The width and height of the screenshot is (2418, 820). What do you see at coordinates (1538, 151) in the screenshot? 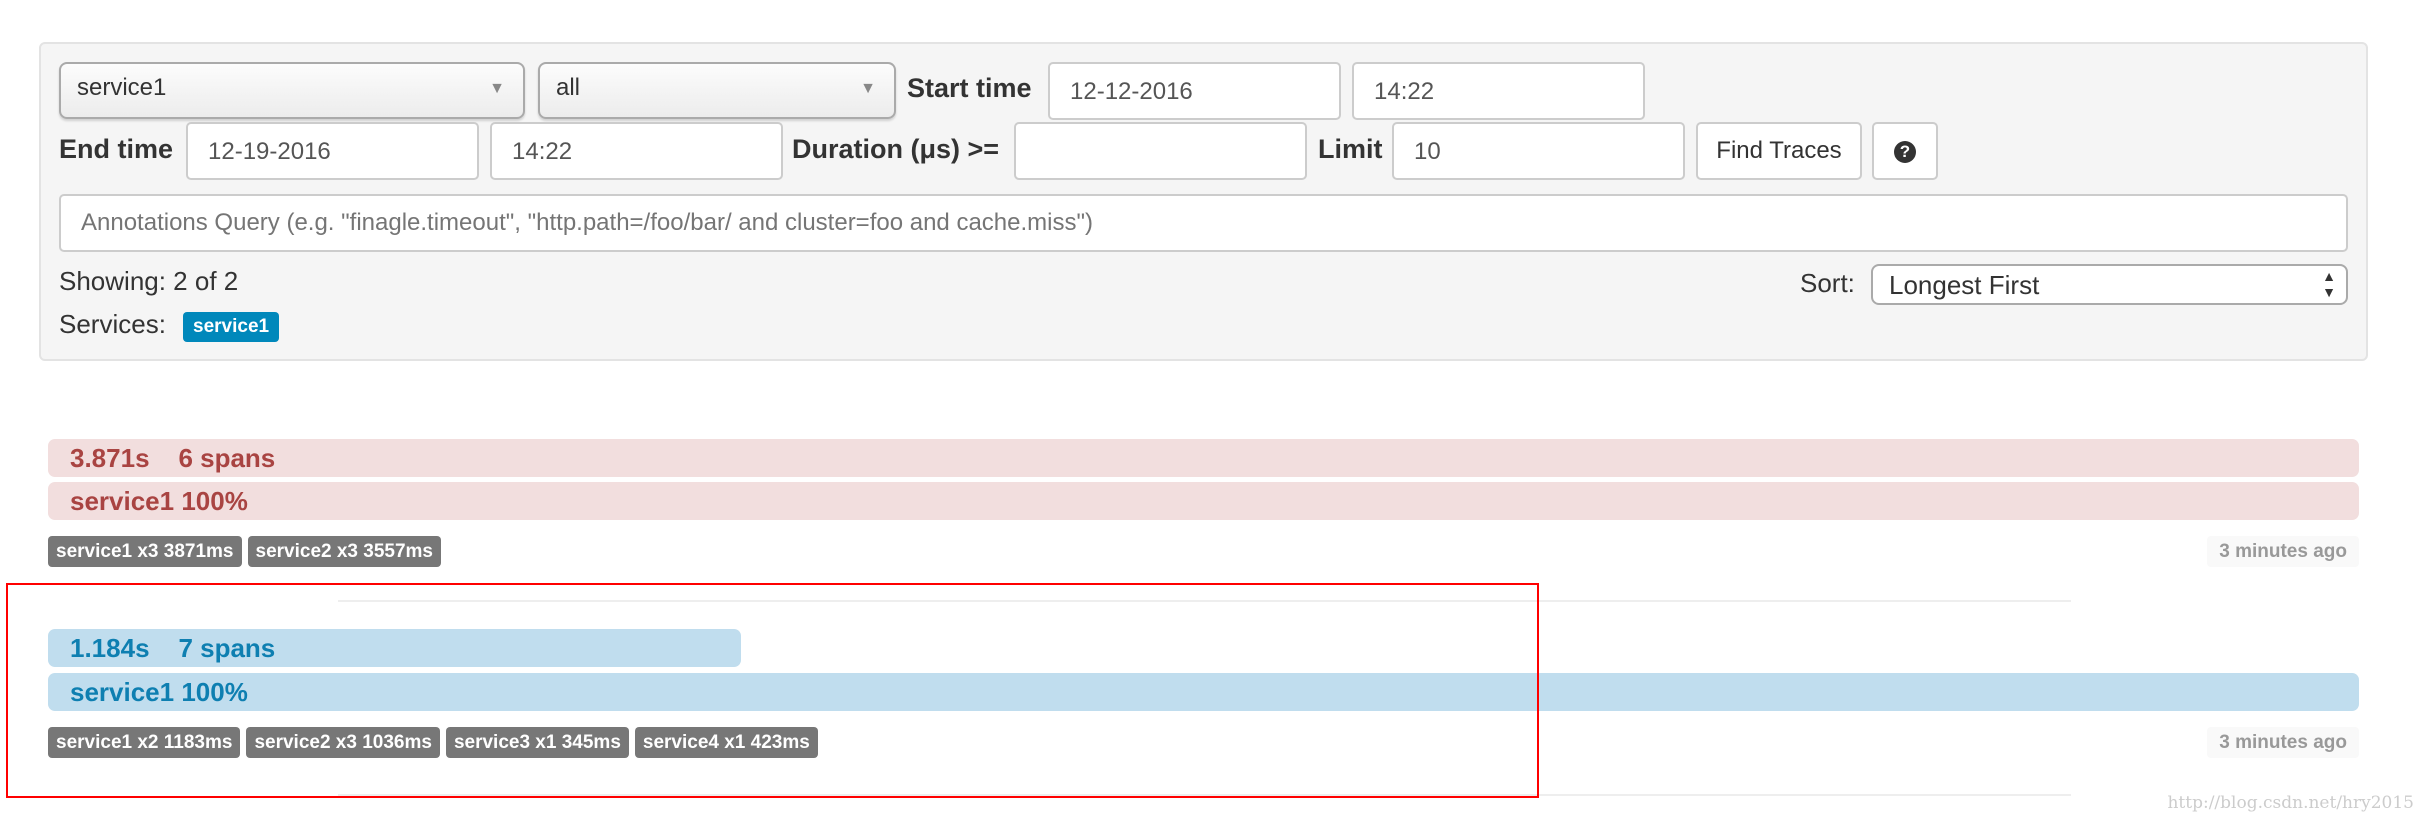
I see `limit-input: 10` at bounding box center [1538, 151].